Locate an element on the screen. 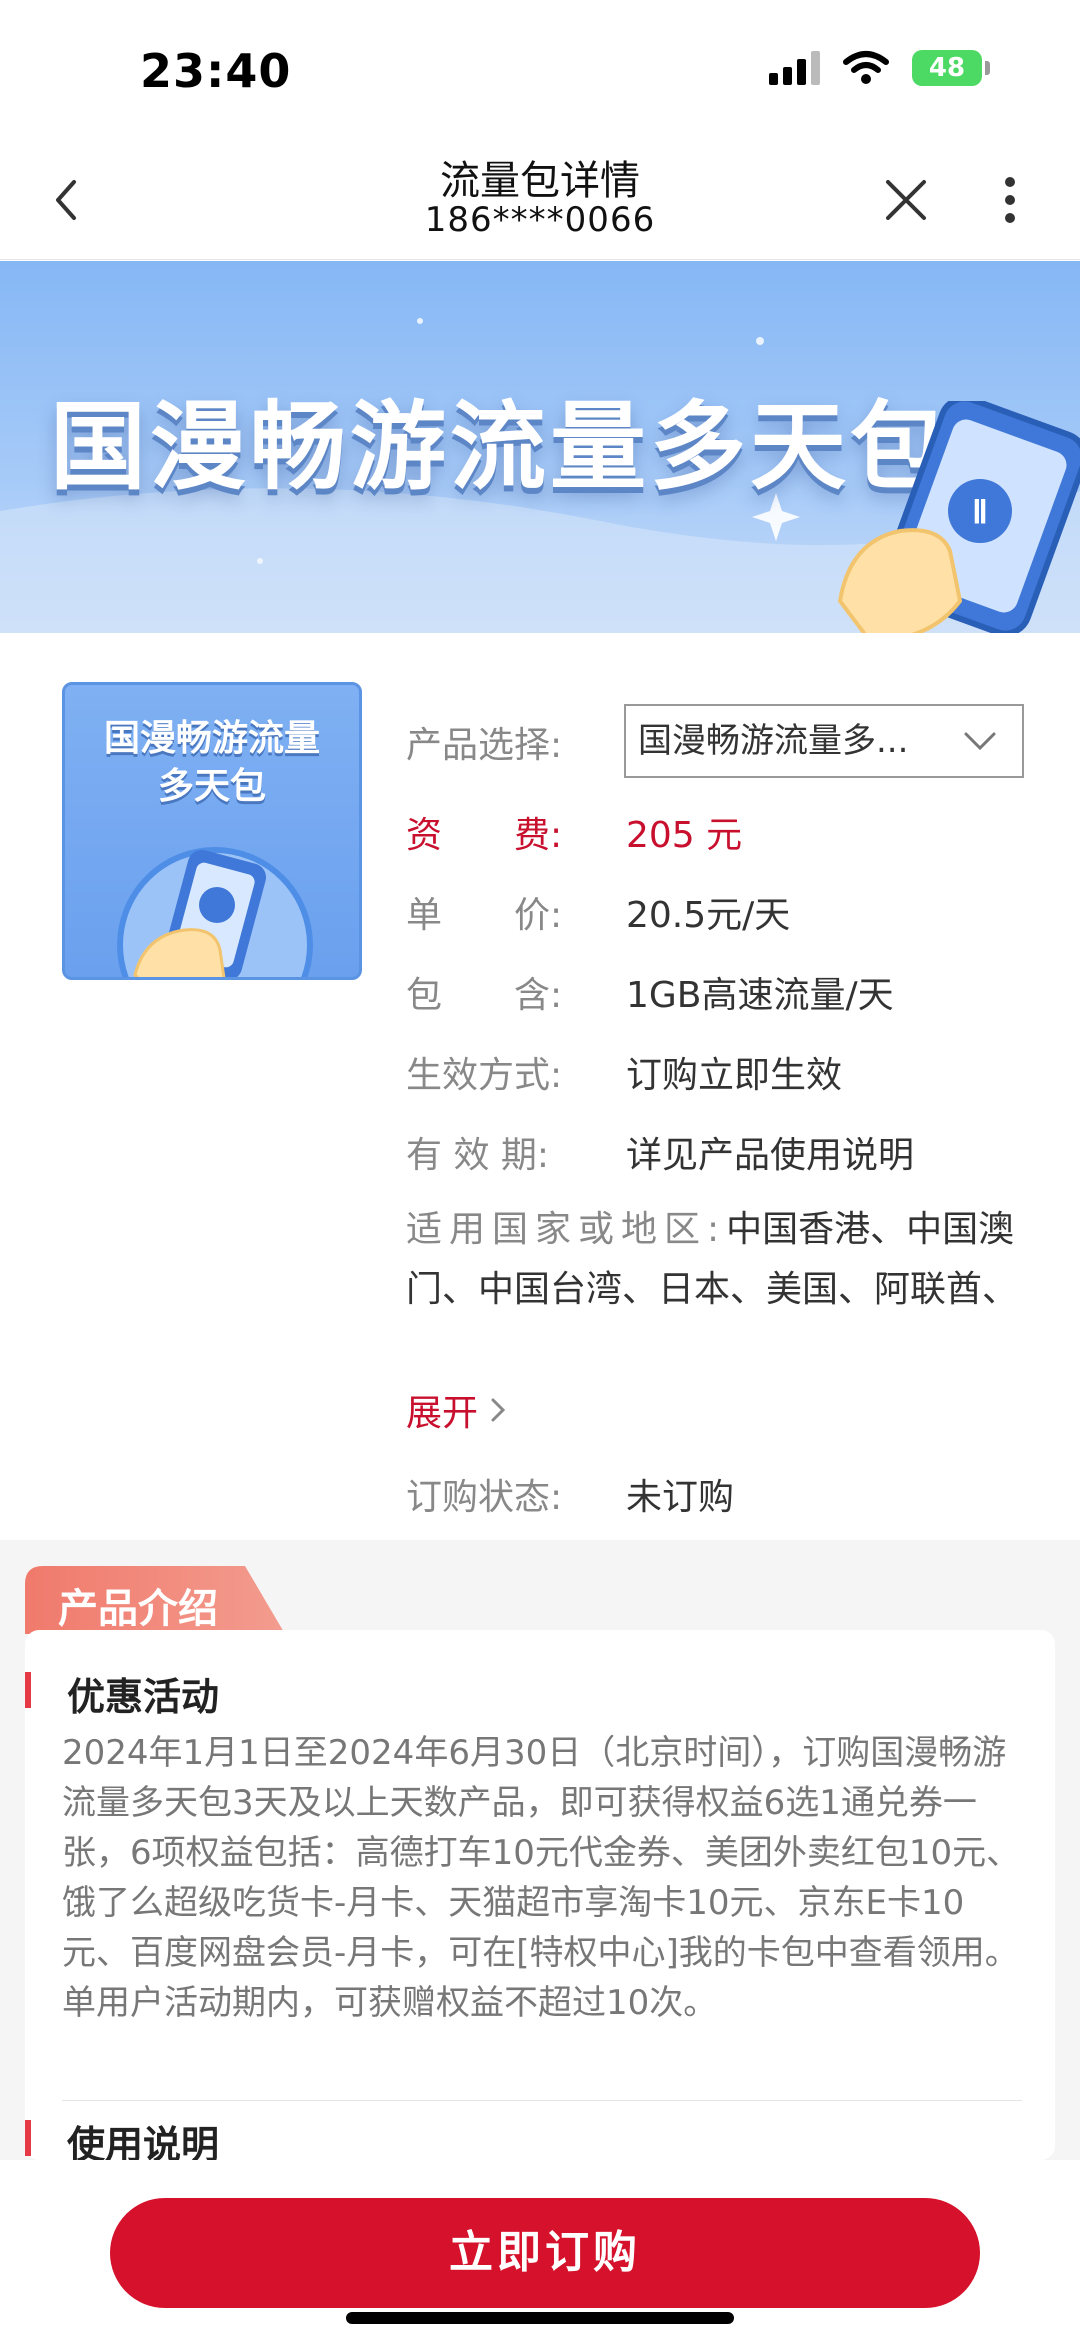 The image size is (1080, 2341). product-select-row: 产品选择: is located at coordinates (516, 742).